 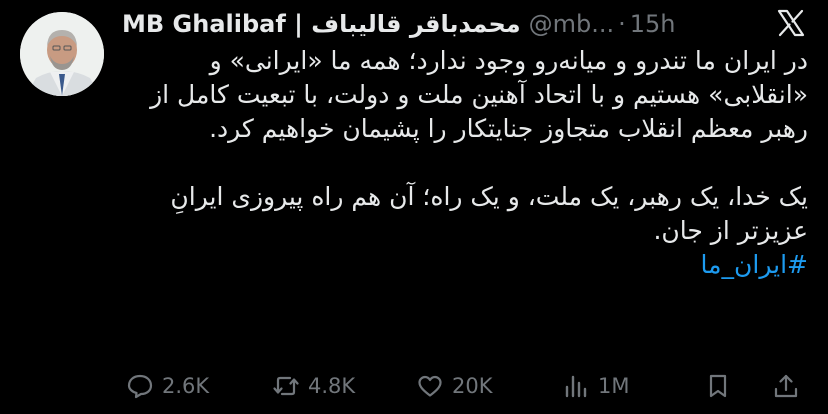 I want to click on views-icon, so click(x=576, y=386).